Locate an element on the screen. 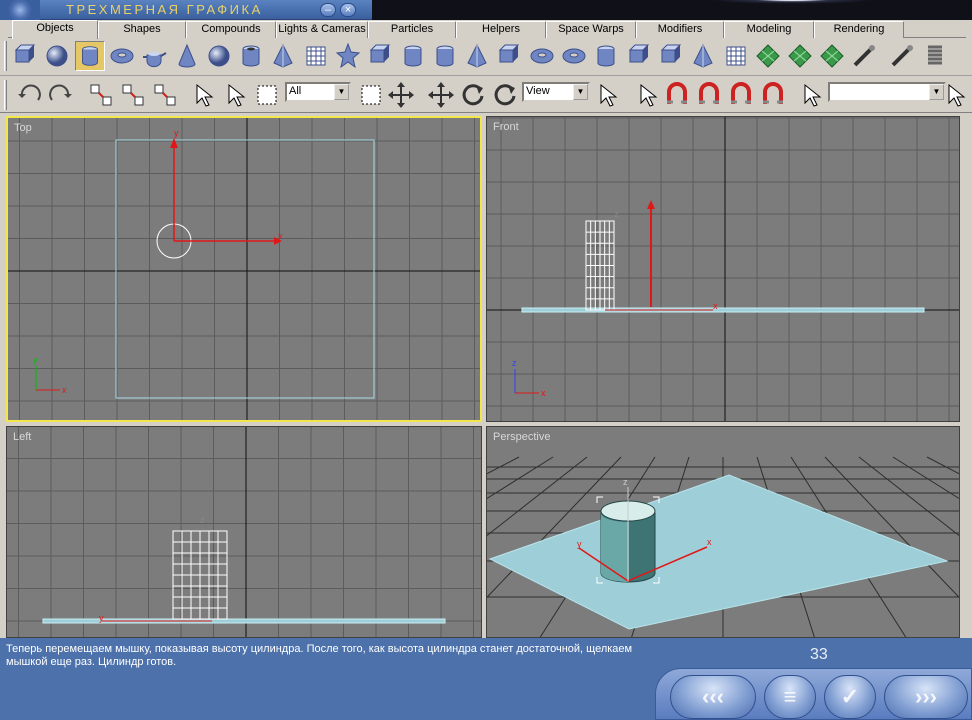 The height and width of the screenshot is (720, 972). nurbs-surface-cv-icon is located at coordinates (832, 56).